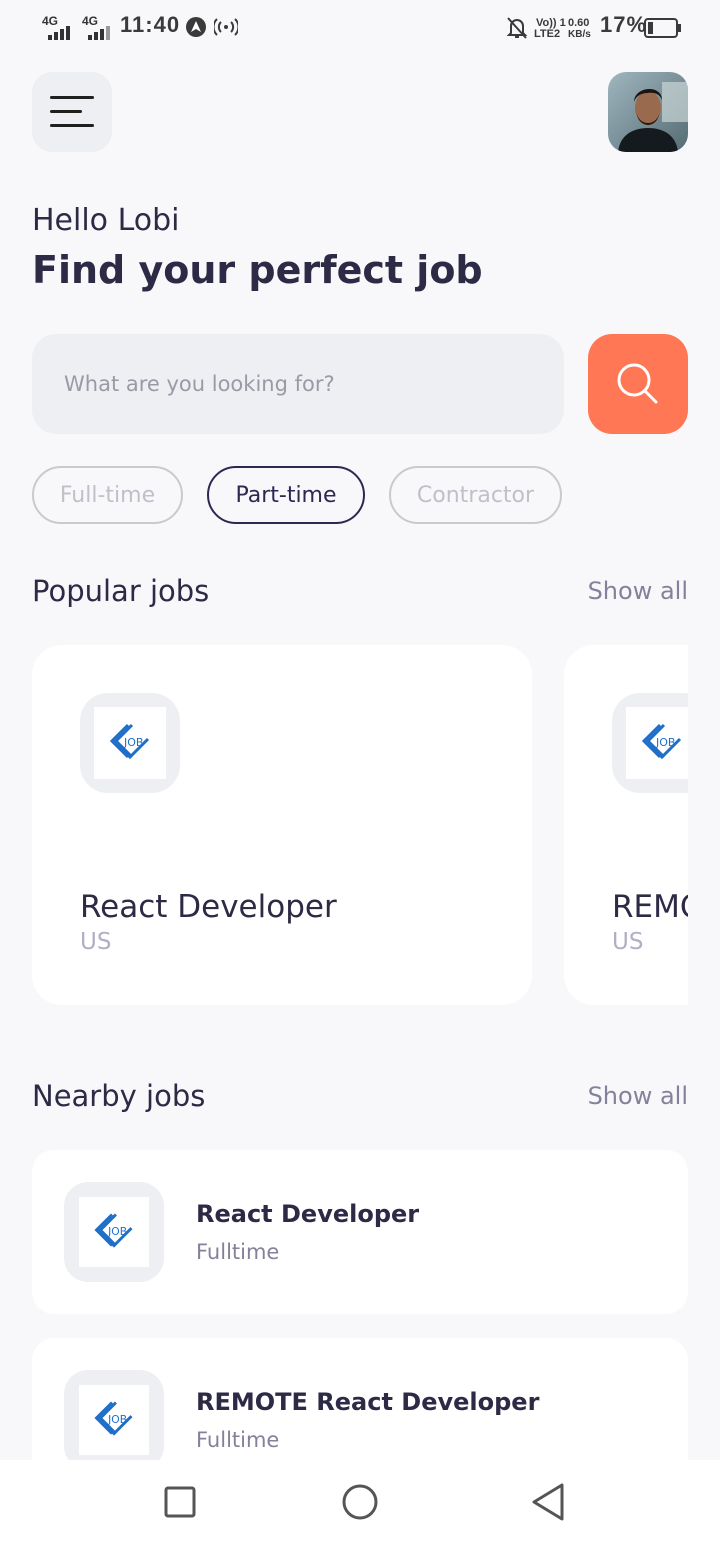 This screenshot has width=720, height=1544. What do you see at coordinates (106, 220) in the screenshot?
I see `greeting-text: Hello Lobi` at bounding box center [106, 220].